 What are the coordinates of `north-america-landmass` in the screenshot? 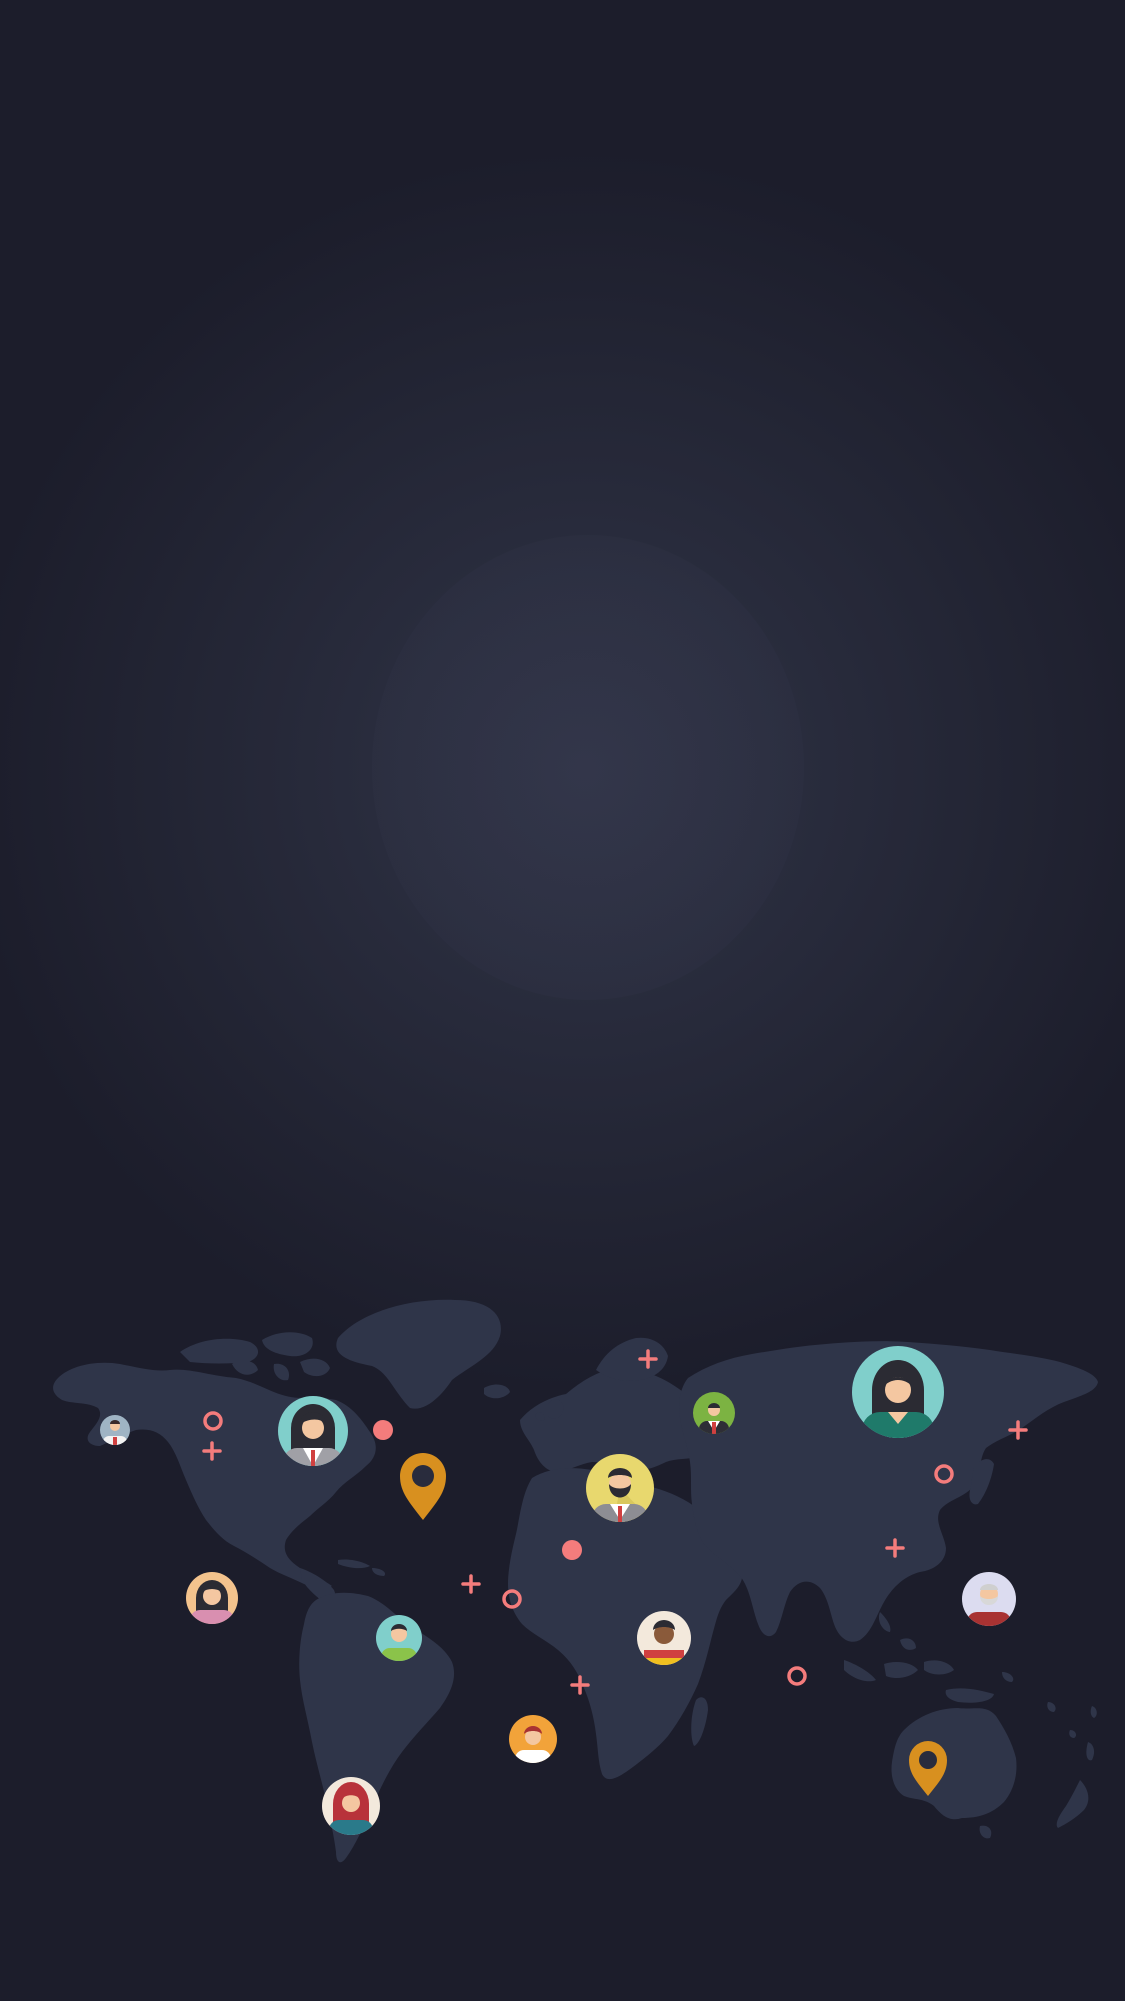 It's located at (214, 1475).